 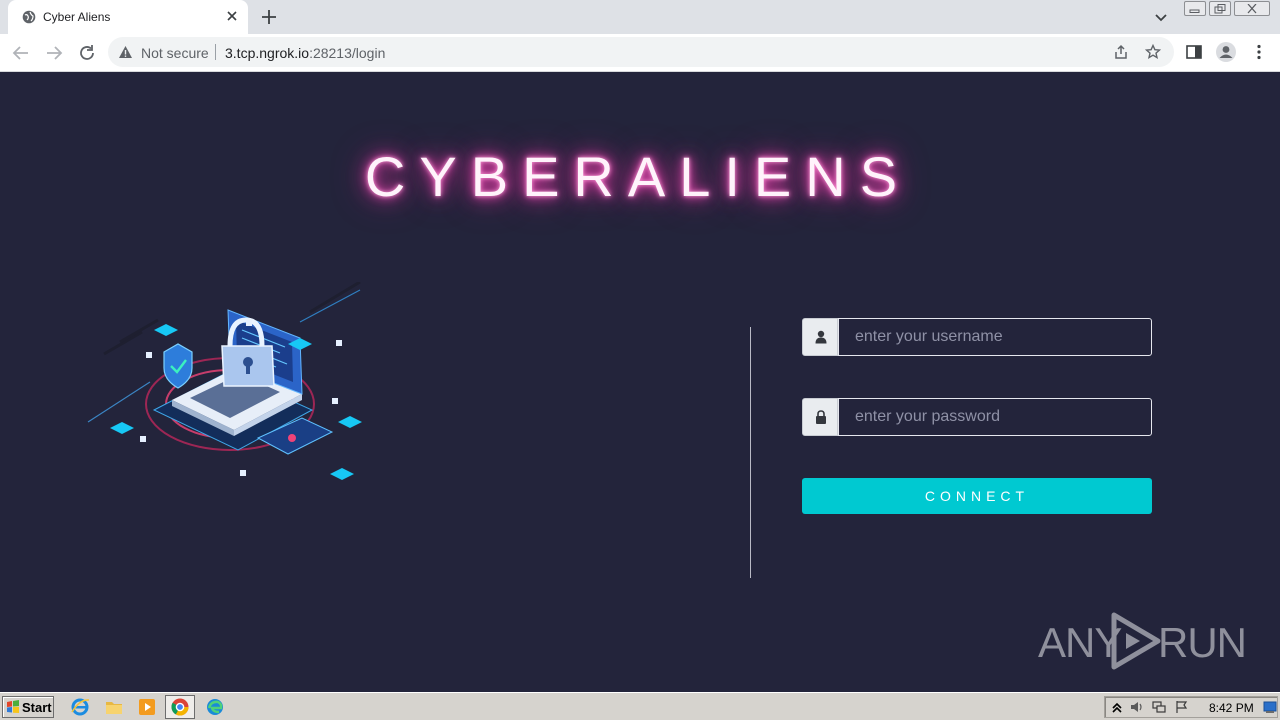 What do you see at coordinates (147, 707) in the screenshot?
I see `media-player-icon` at bounding box center [147, 707].